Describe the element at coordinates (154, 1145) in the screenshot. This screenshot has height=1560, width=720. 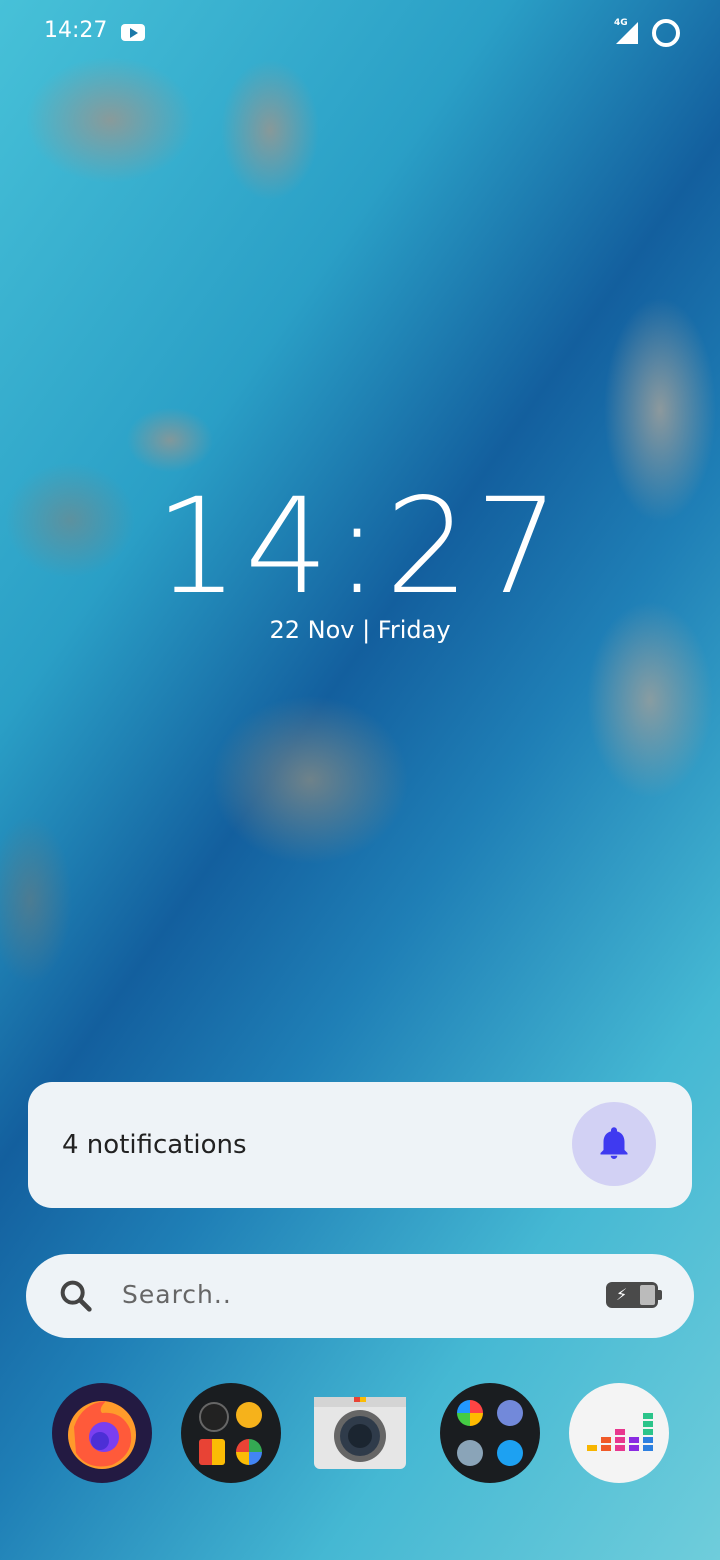
I see `notifications-count: 4 notifications` at that location.